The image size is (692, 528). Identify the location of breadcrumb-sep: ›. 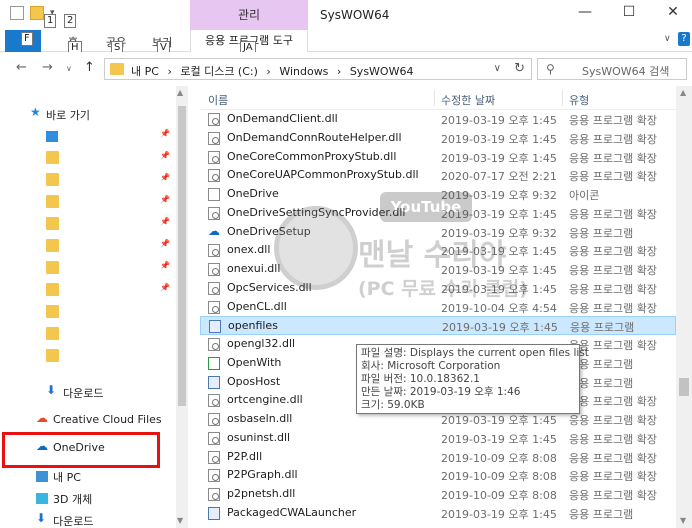
(268, 71).